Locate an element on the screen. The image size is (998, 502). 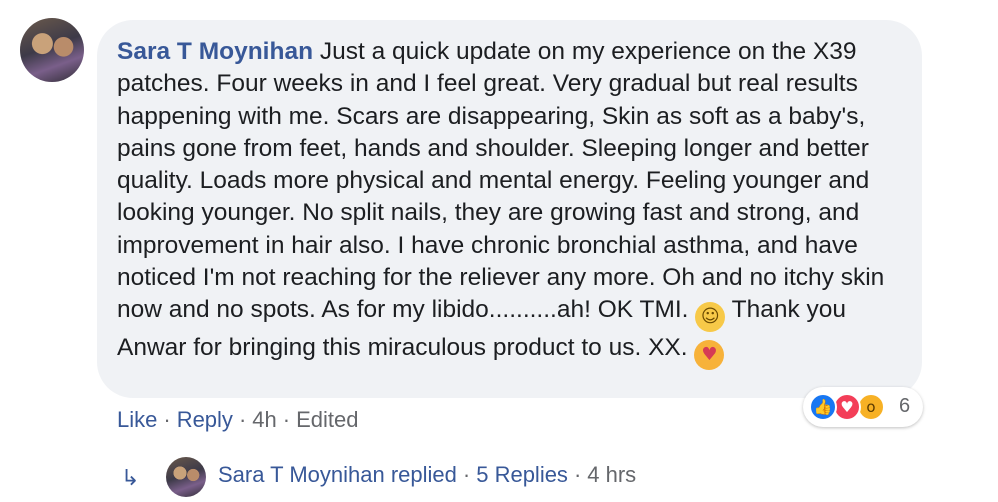
reactions-summary: 👍 ♥ o 6 is located at coordinates (863, 407).